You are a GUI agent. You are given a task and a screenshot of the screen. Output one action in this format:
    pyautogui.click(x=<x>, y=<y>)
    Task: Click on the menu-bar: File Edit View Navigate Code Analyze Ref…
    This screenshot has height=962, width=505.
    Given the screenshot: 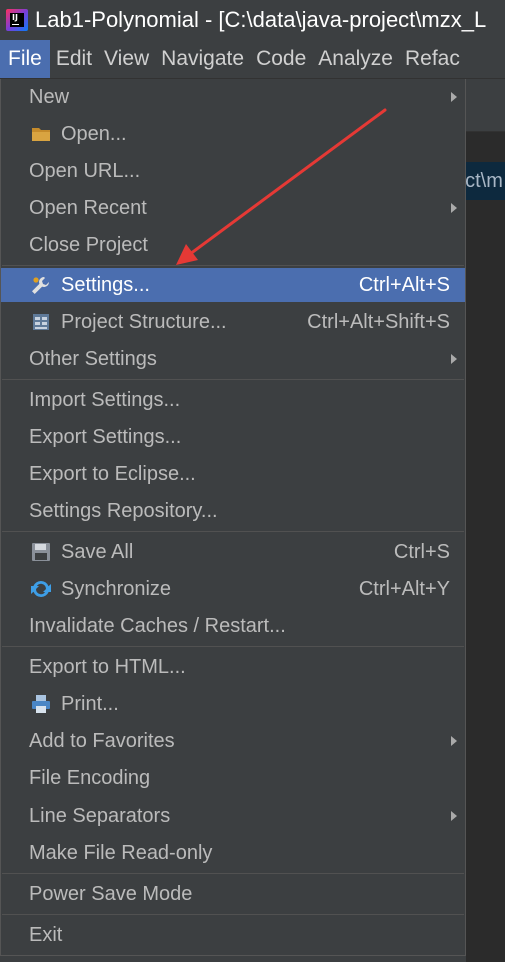 What is the action you would take?
    pyautogui.click(x=252, y=59)
    